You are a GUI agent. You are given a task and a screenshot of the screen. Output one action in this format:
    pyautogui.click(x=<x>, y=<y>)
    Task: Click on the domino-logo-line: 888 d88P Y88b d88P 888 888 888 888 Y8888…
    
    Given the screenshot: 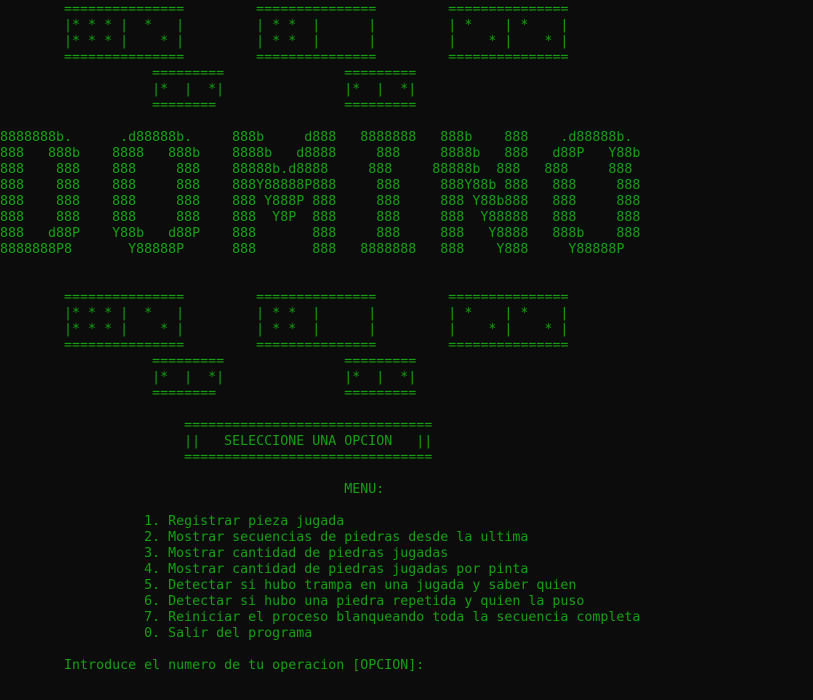 What is the action you would take?
    pyautogui.click(x=320, y=233)
    